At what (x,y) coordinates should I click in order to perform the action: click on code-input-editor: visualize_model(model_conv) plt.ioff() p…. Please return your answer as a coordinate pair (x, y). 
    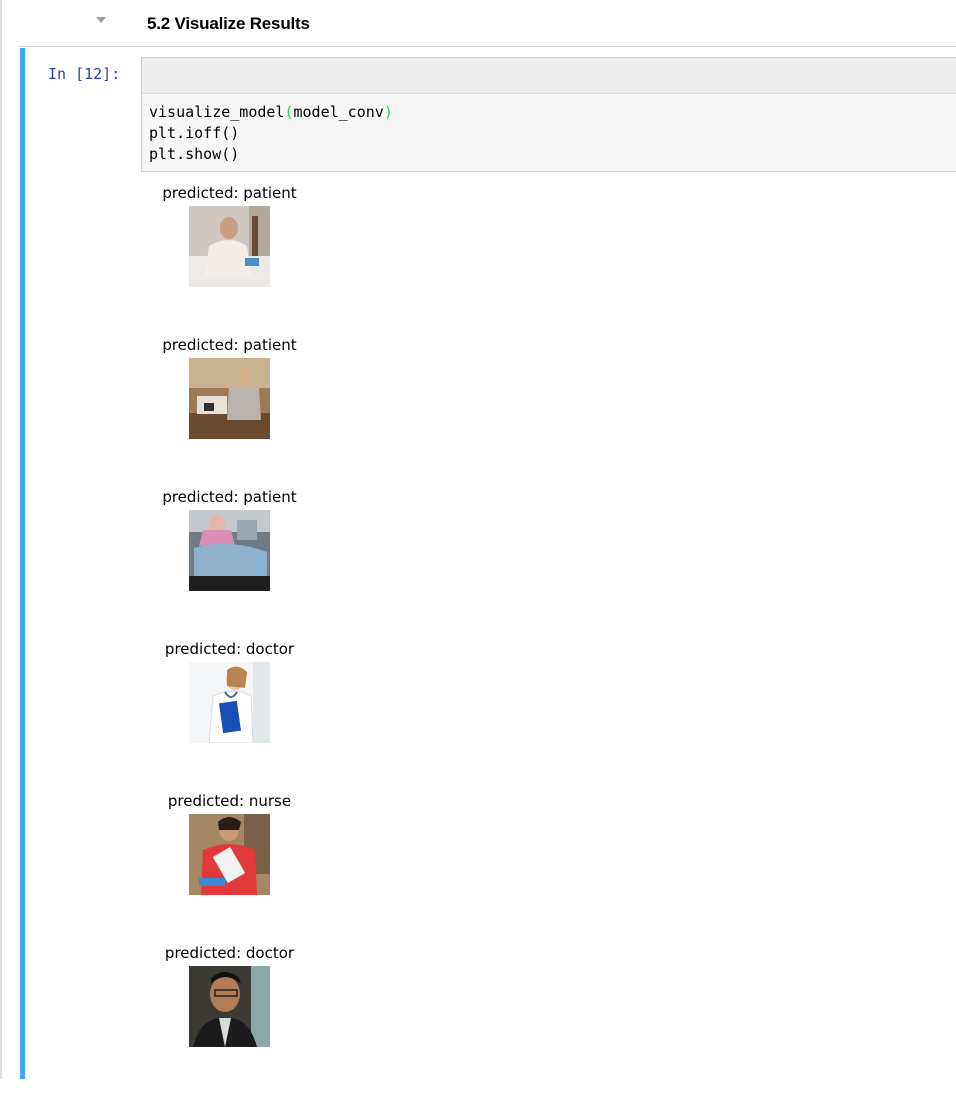
    Looking at the image, I should click on (548, 114).